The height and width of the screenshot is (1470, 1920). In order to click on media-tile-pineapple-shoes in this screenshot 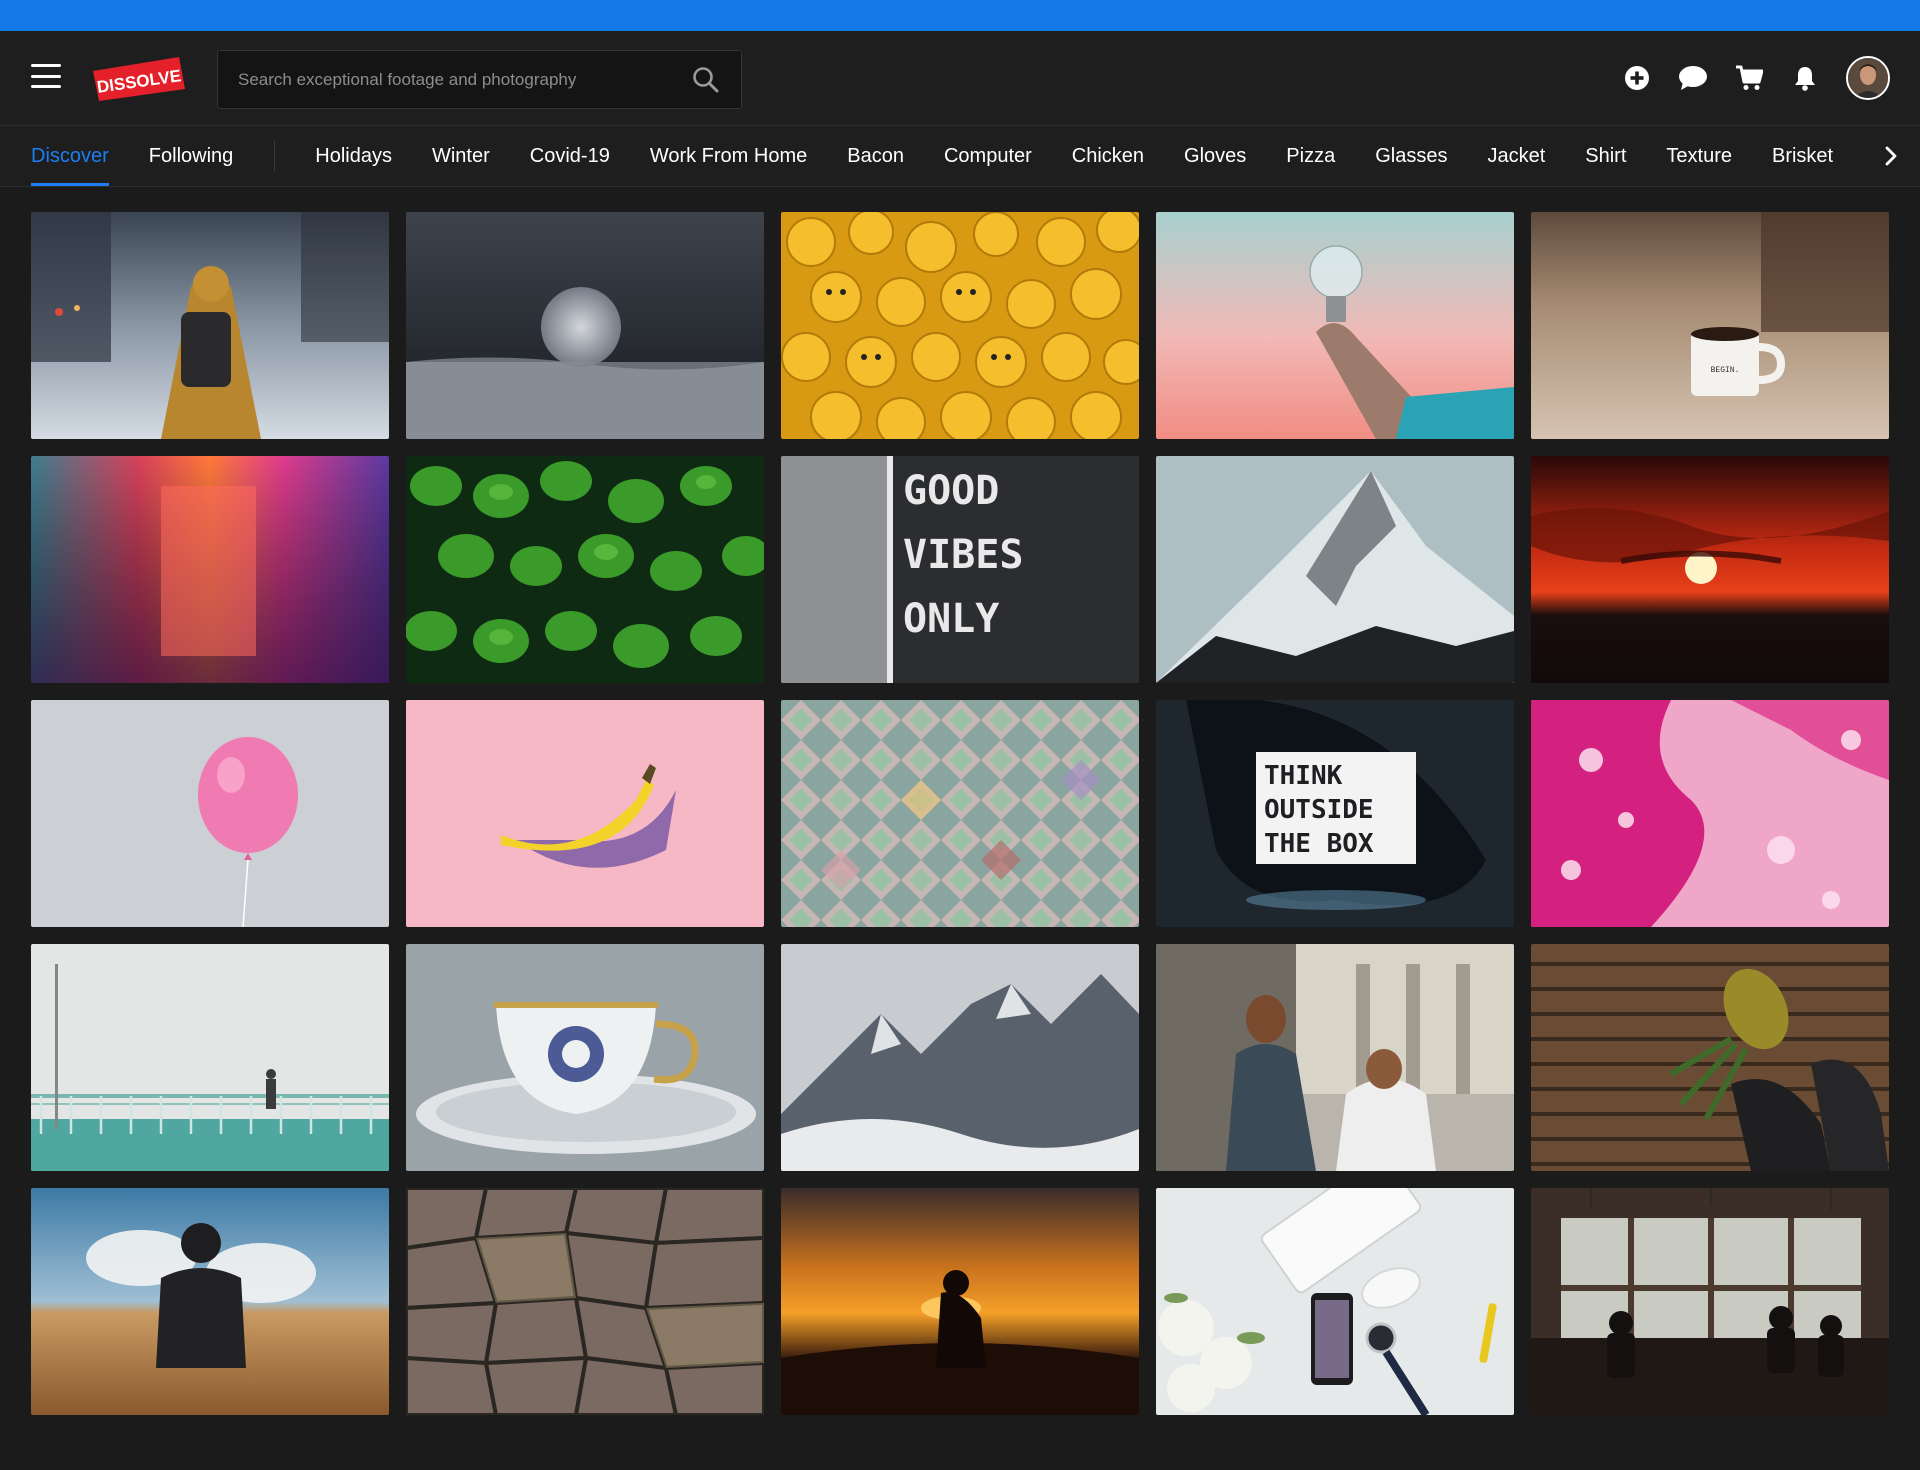, I will do `click(1710, 1057)`.